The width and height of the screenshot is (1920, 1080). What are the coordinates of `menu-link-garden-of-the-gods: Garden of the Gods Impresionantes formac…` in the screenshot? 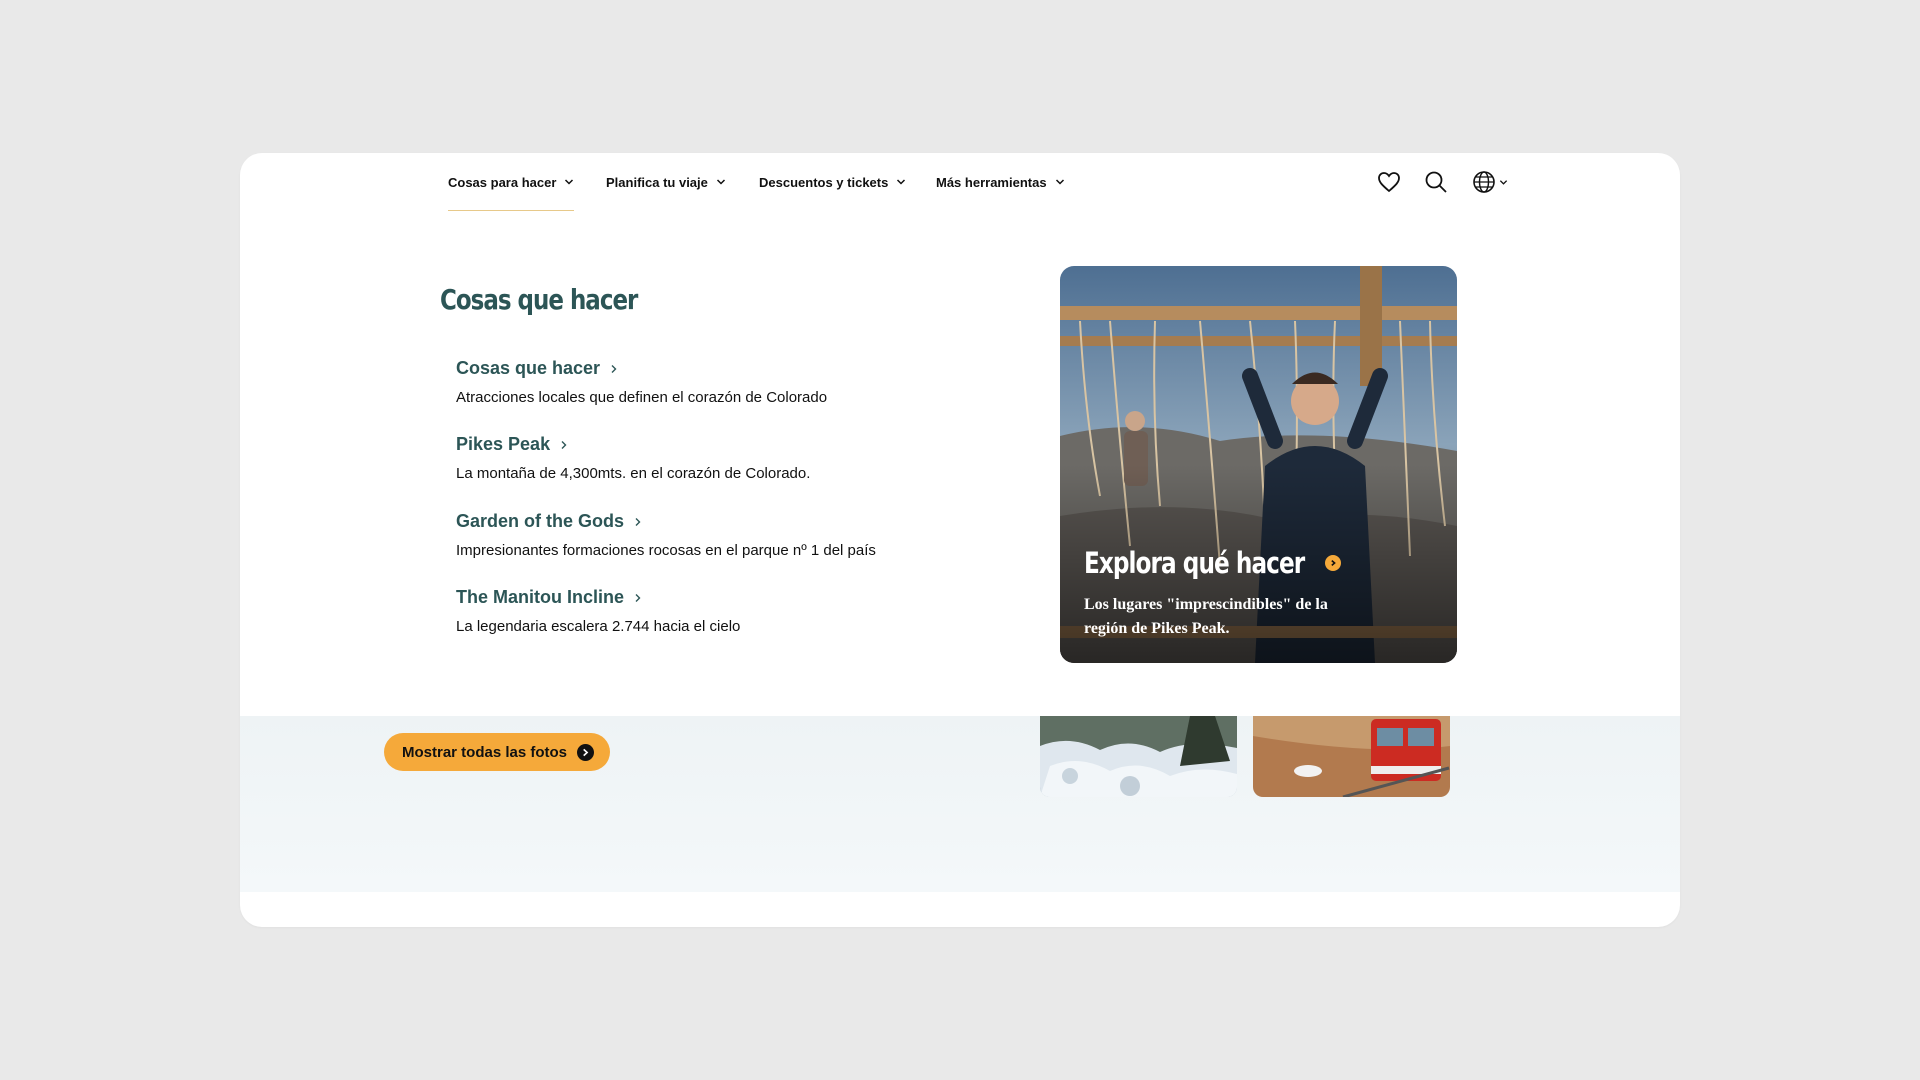 It's located at (666, 535).